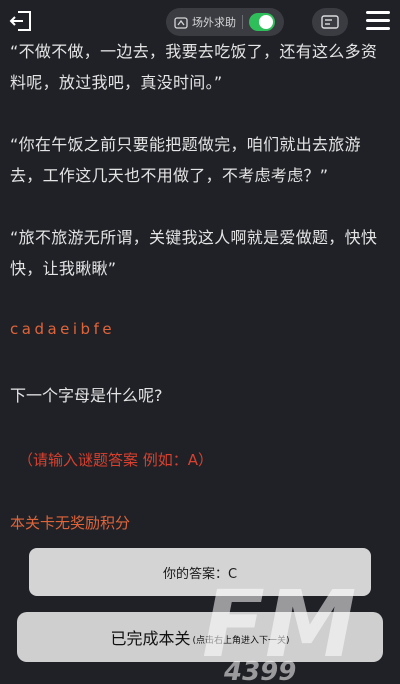  Describe the element at coordinates (70, 523) in the screenshot. I see `reward-note: 本关卡无奖励积分` at that location.